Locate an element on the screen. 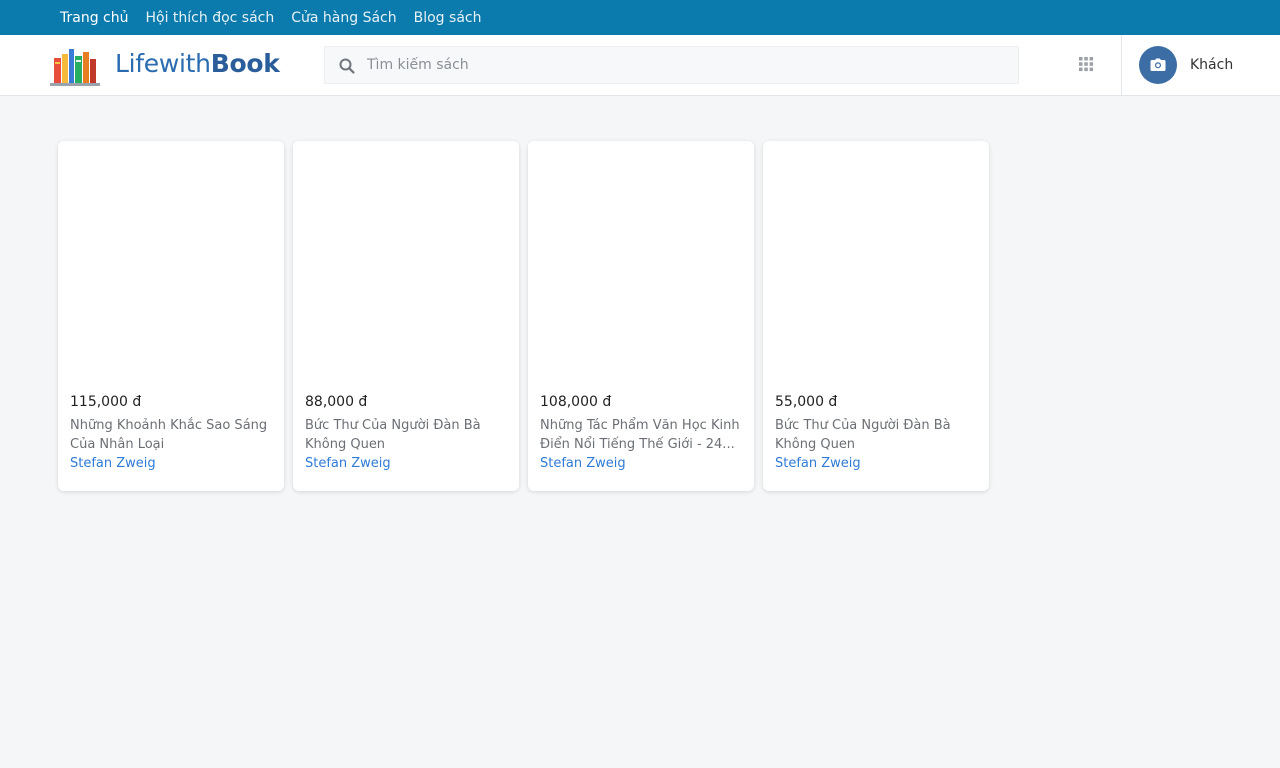 The height and width of the screenshot is (768, 1280). avatar is located at coordinates (1158, 65).